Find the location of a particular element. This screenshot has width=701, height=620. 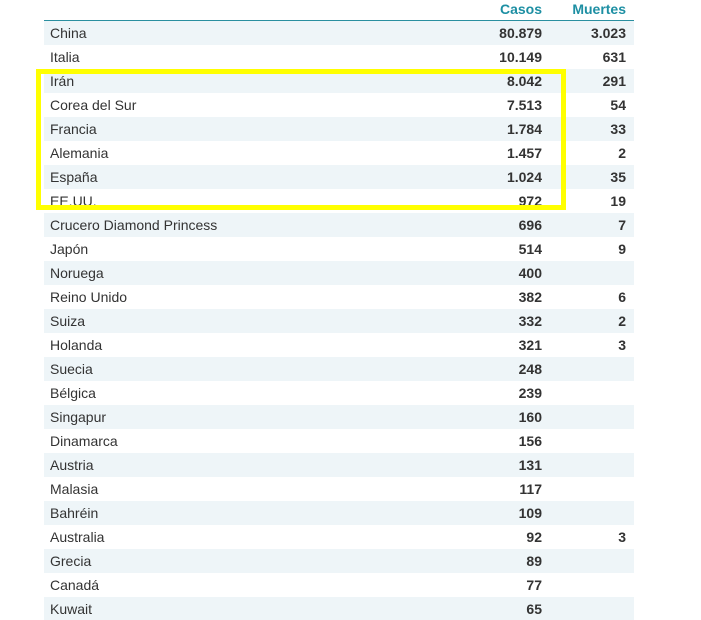

country-cell: Austria is located at coordinates (72, 465).